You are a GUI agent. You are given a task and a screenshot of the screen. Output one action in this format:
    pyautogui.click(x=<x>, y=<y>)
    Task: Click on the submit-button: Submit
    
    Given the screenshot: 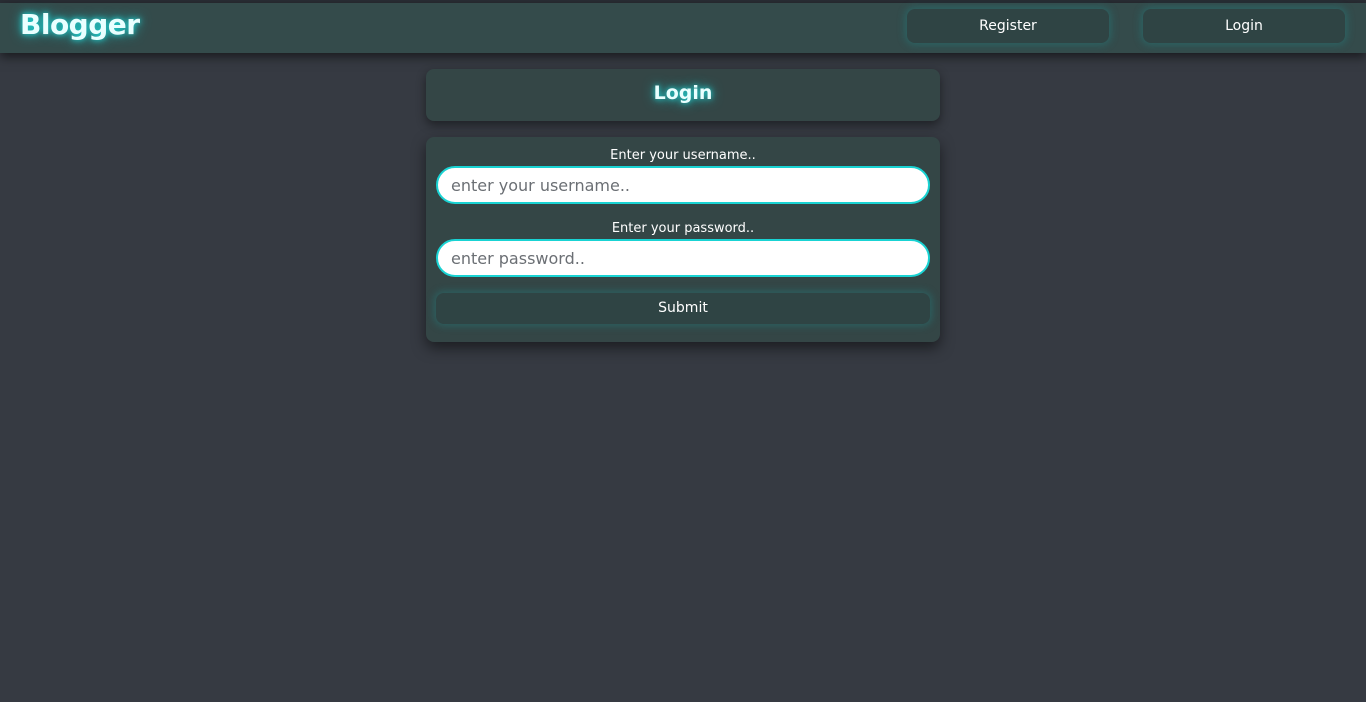 What is the action you would take?
    pyautogui.click(x=683, y=308)
    